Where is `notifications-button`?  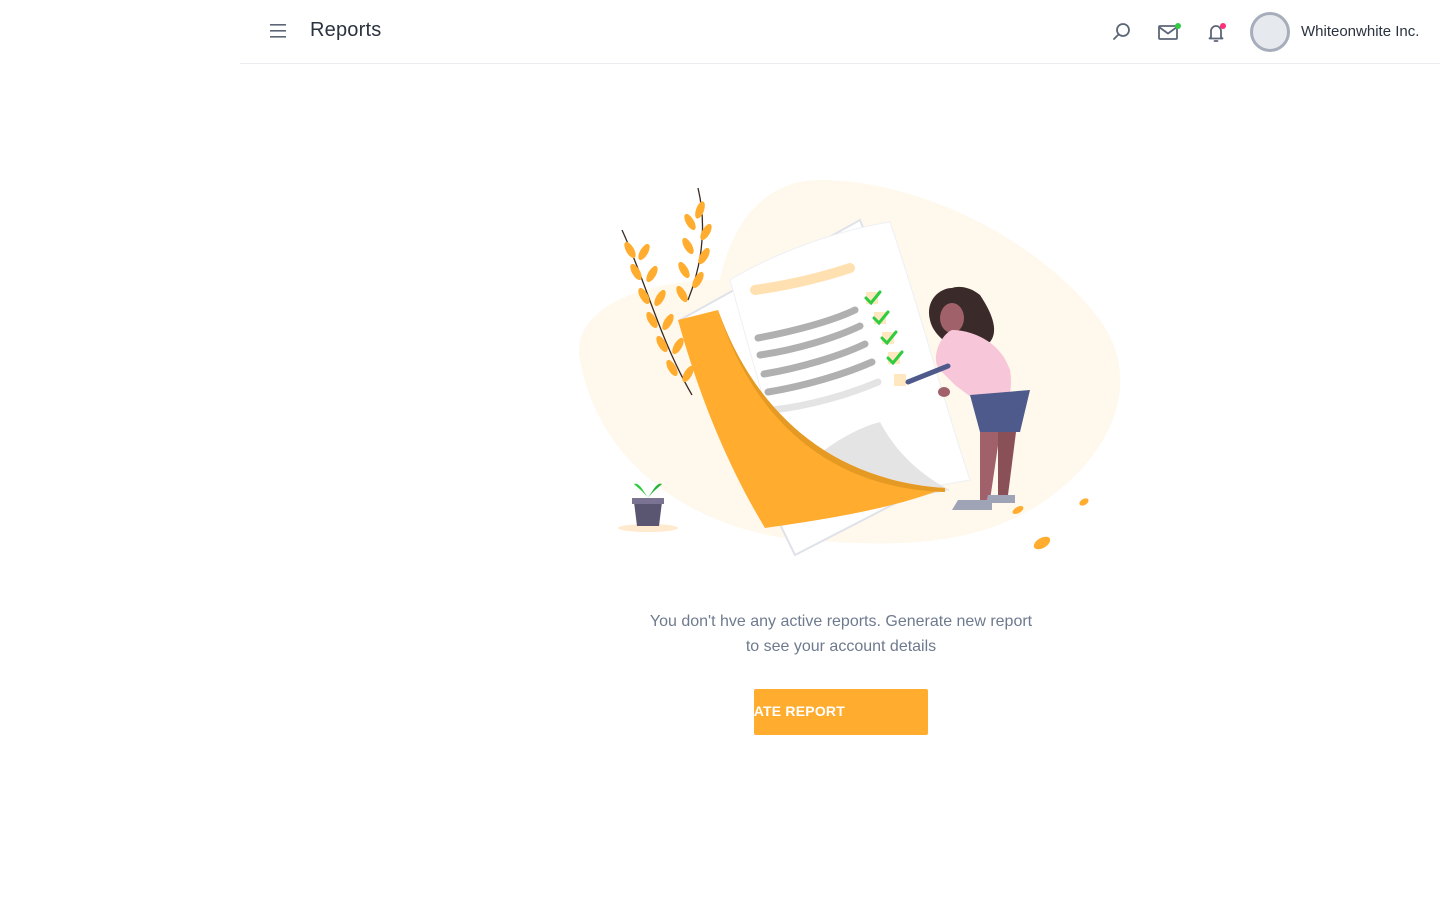 notifications-button is located at coordinates (1216, 32).